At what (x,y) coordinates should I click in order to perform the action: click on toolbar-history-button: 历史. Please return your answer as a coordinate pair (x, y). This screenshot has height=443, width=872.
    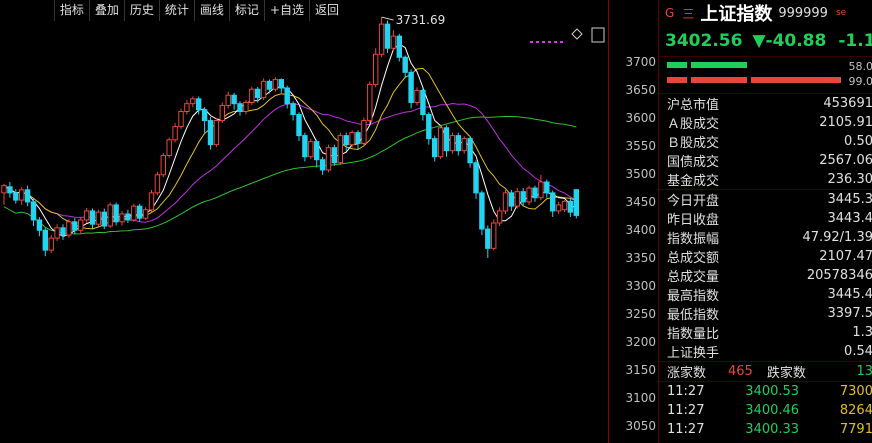
    Looking at the image, I should click on (141, 10).